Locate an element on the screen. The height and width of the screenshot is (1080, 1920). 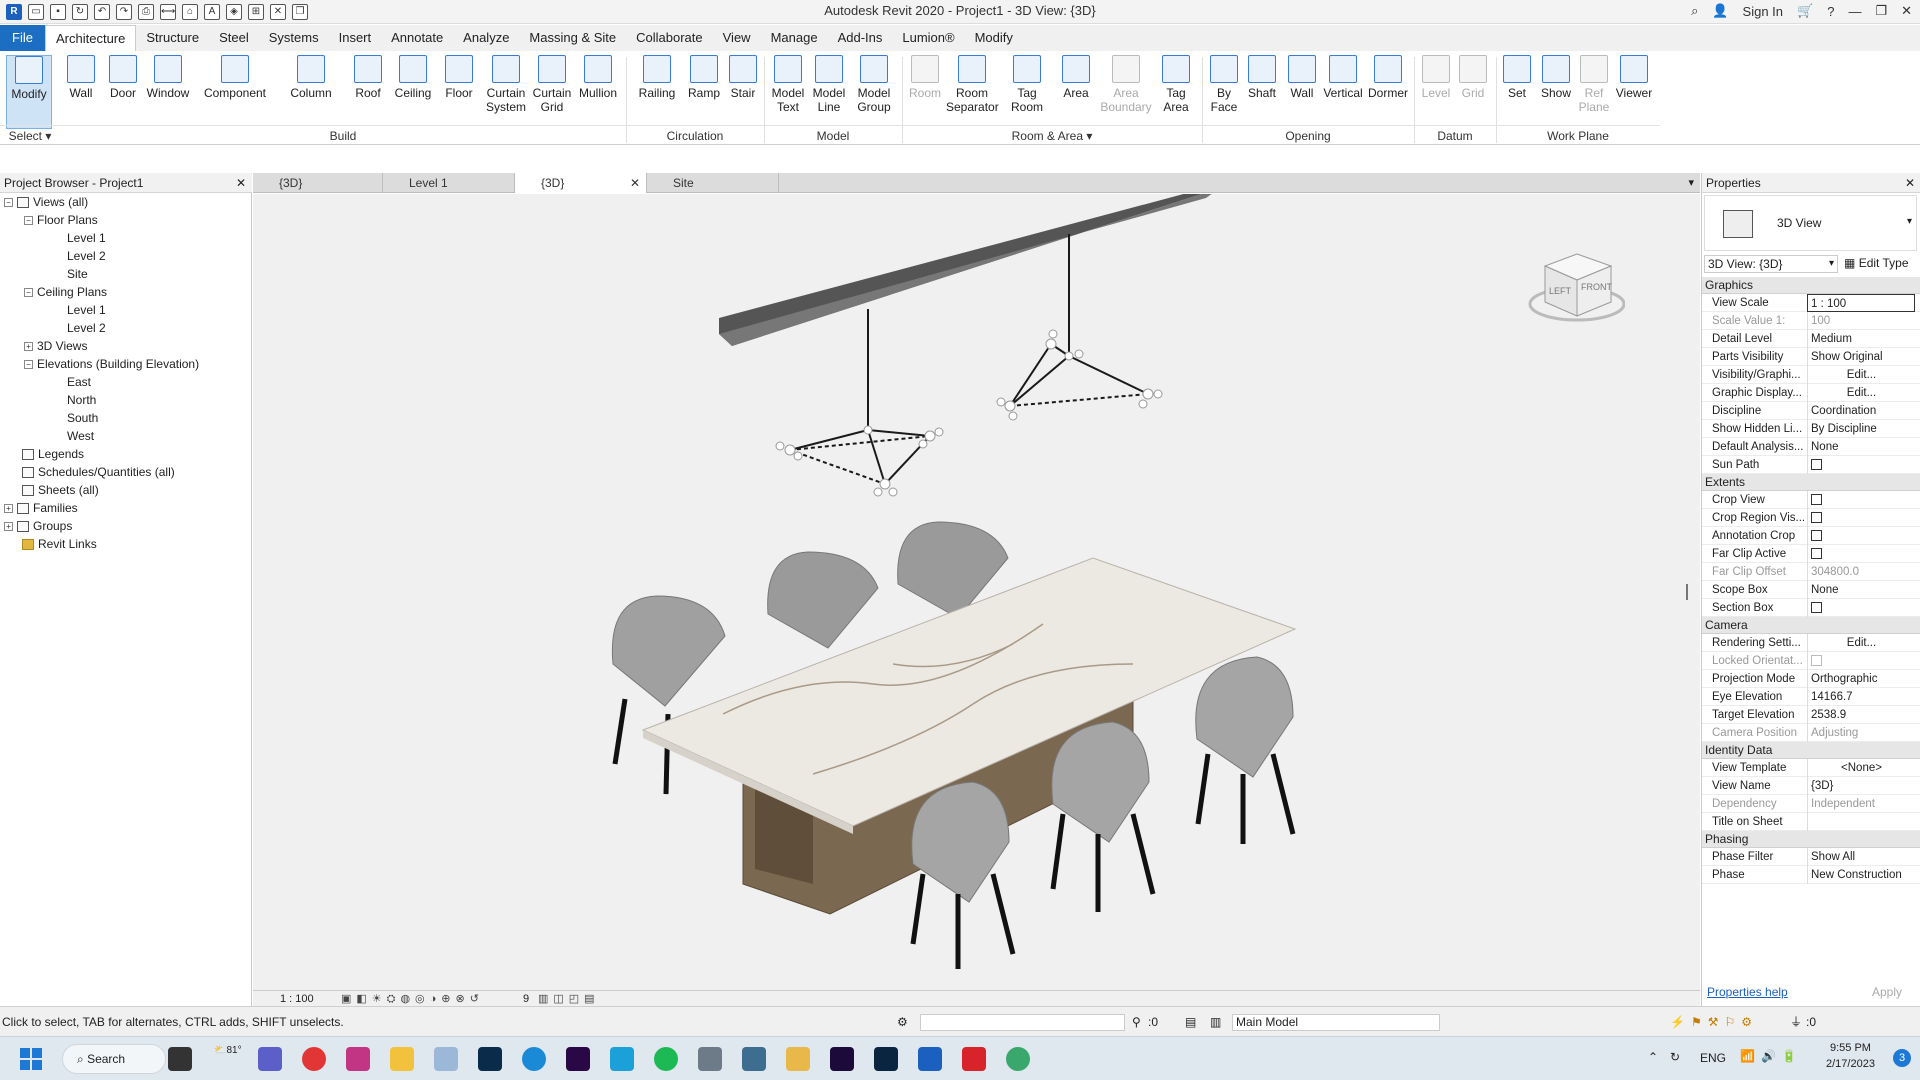
prop-phase-filter: Phase Filter Show All is located at coordinates (1811, 857).